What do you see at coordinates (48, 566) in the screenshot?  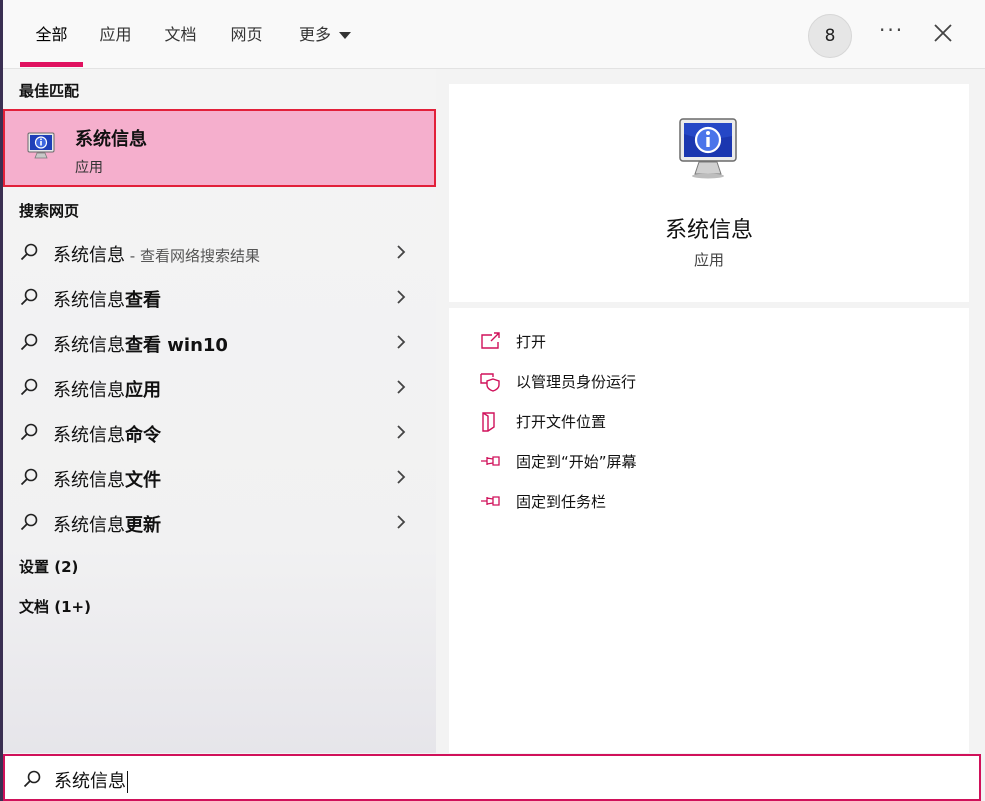 I see `settings-category: 设置 (2)` at bounding box center [48, 566].